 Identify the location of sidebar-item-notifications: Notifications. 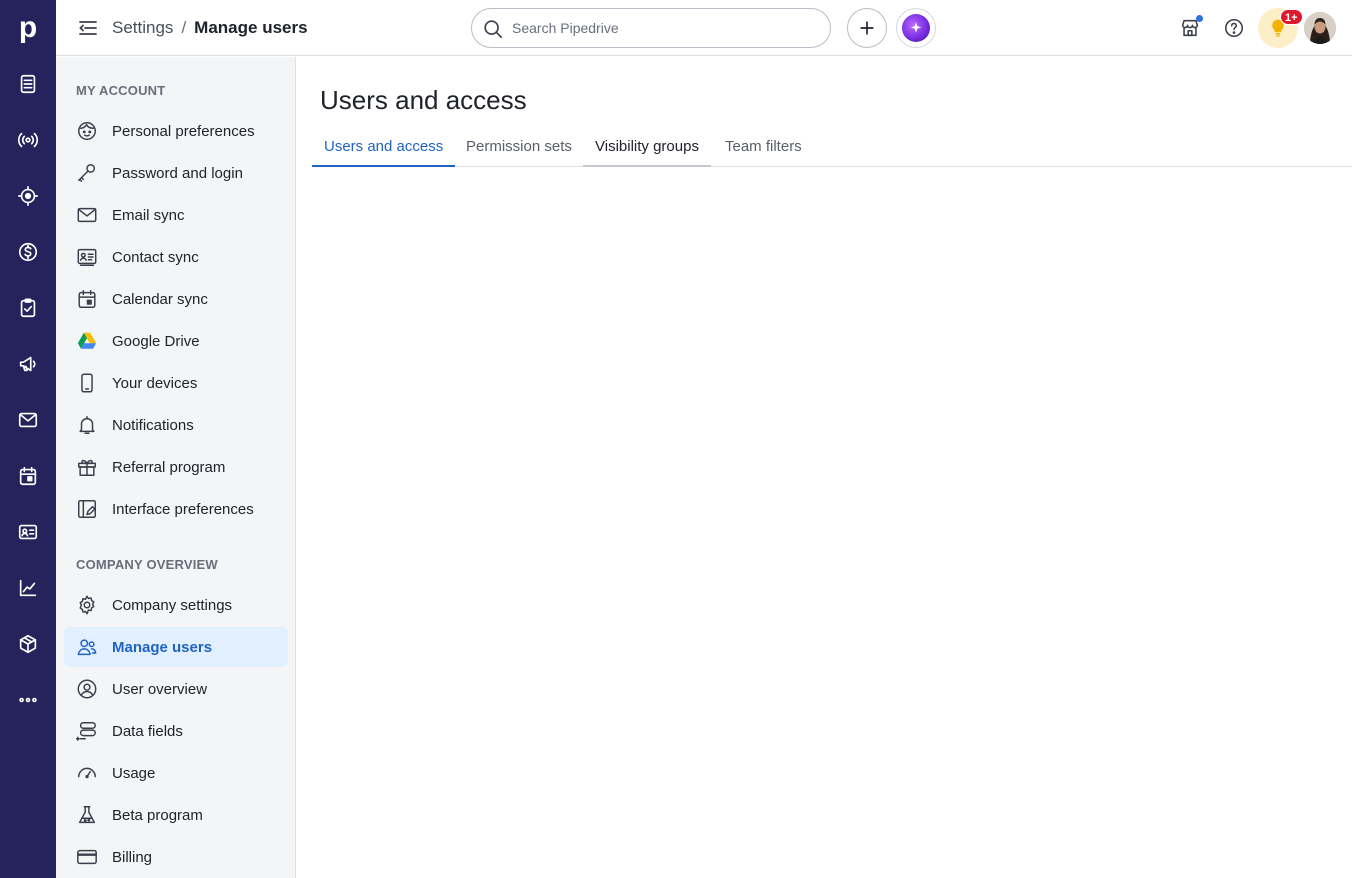
(176, 425).